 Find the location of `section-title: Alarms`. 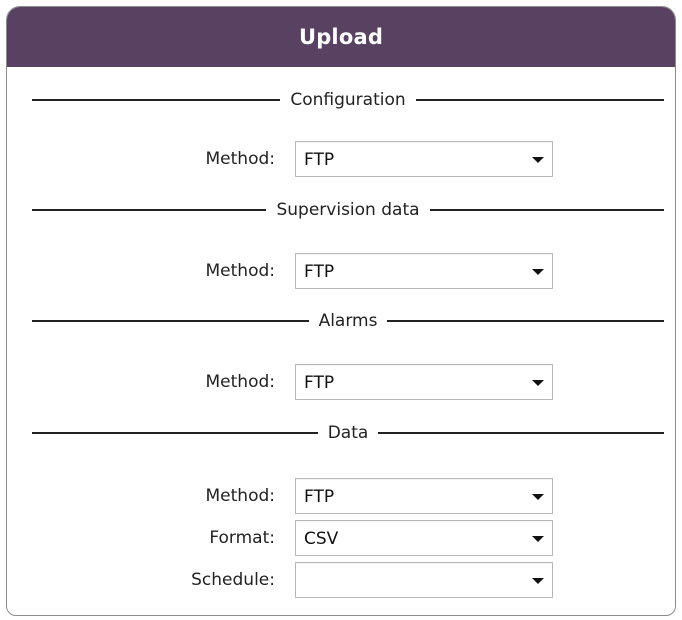

section-title: Alarms is located at coordinates (348, 321).